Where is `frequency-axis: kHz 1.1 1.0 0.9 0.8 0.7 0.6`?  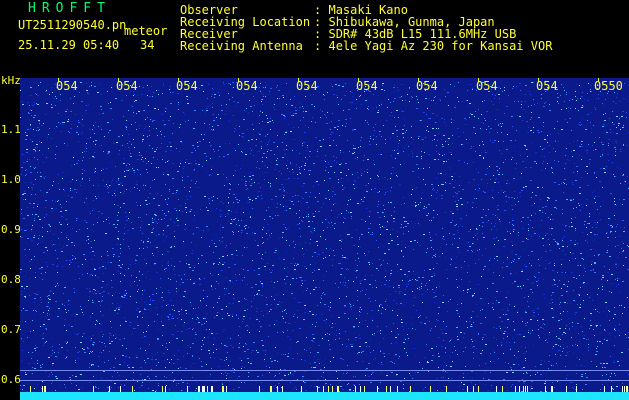 frequency-axis: kHz 1.1 1.0 0.9 0.8 0.7 0.6 is located at coordinates (10, 237).